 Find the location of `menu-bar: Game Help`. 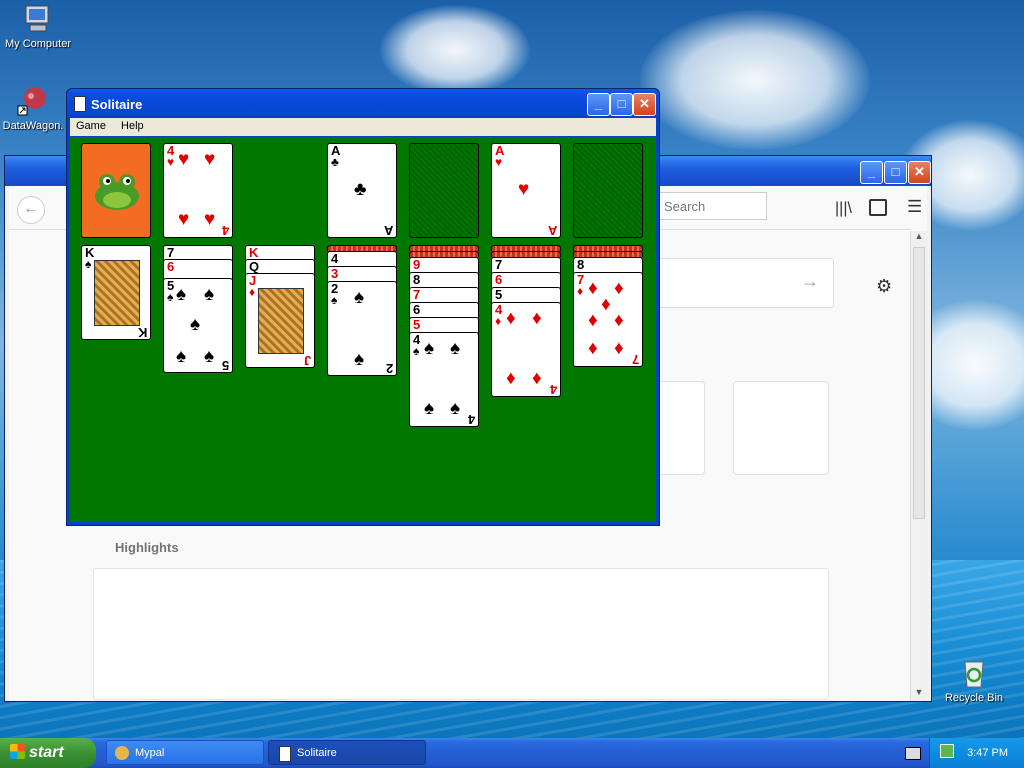

menu-bar: Game Help is located at coordinates (363, 127).